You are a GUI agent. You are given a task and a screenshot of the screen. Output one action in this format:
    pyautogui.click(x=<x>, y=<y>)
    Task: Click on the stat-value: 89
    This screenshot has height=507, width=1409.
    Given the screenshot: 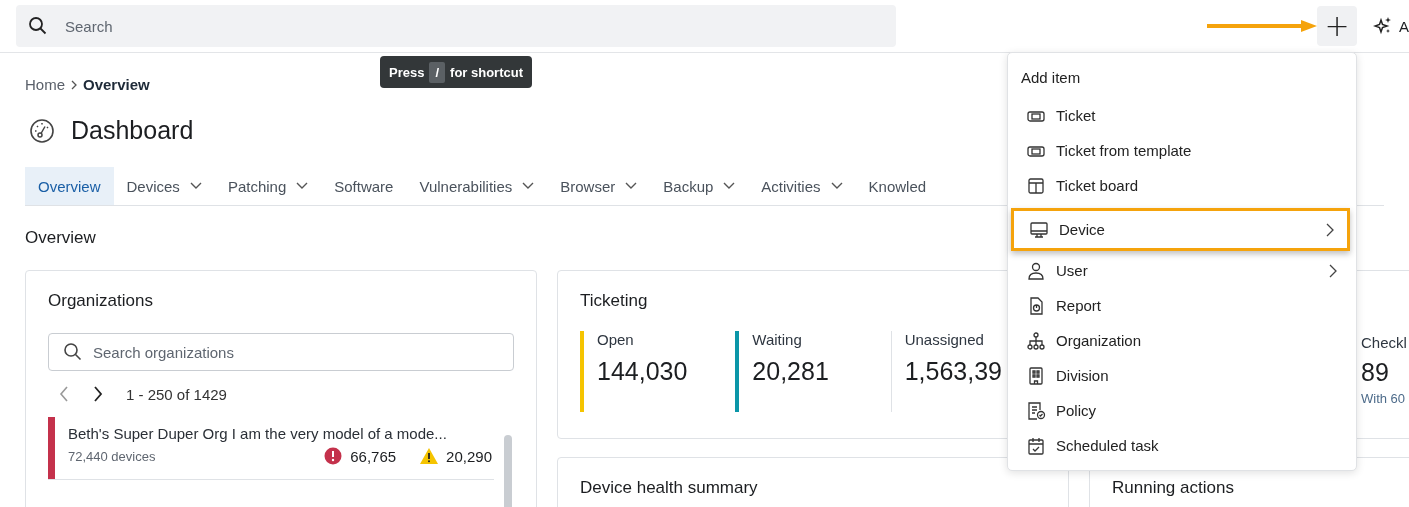 What is the action you would take?
    pyautogui.click(x=1375, y=372)
    